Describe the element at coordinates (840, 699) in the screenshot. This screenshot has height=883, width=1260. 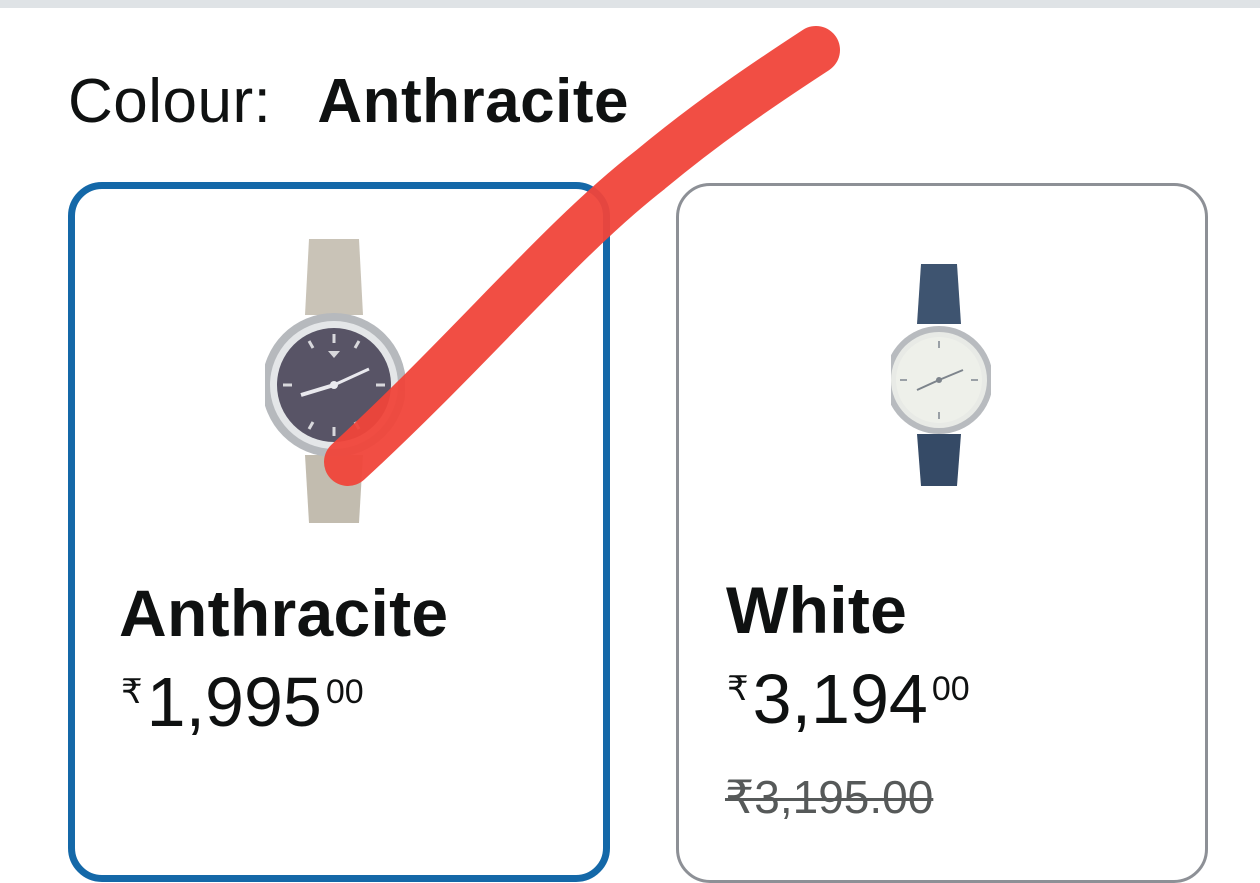
I see `price-whole: 3,194` at that location.